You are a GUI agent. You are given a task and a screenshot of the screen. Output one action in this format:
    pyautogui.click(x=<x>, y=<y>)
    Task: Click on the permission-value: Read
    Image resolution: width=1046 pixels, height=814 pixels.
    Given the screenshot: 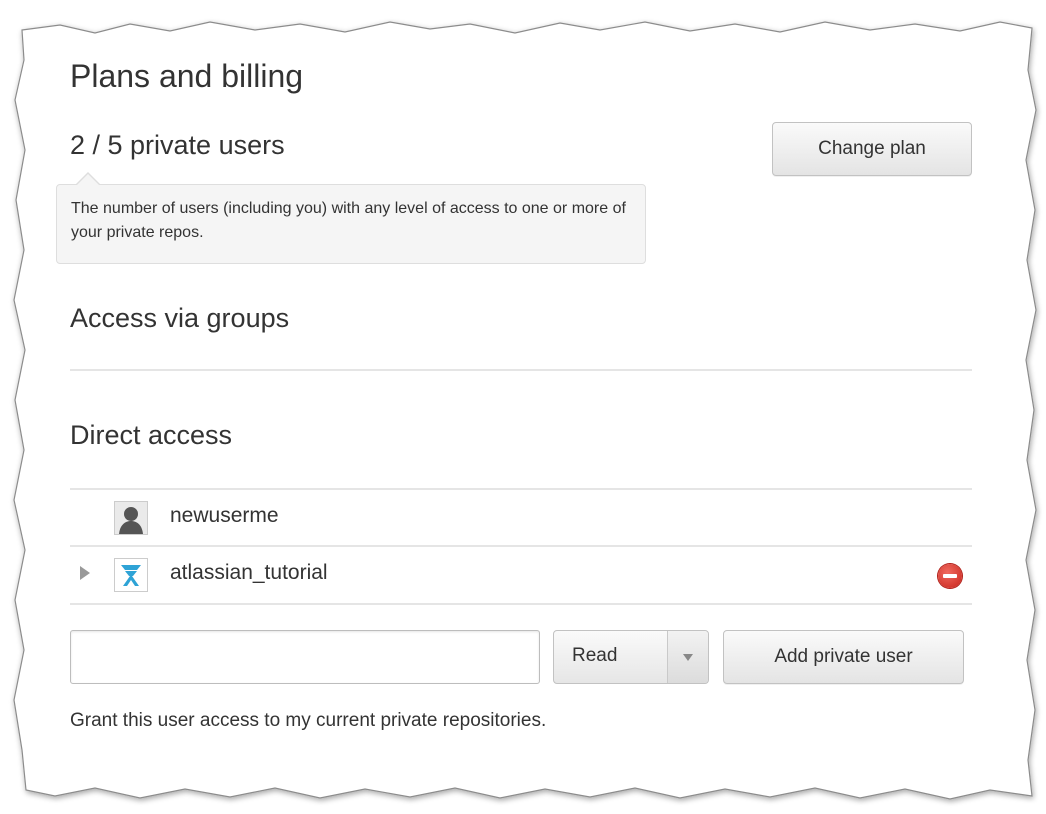 What is the action you would take?
    pyautogui.click(x=595, y=655)
    